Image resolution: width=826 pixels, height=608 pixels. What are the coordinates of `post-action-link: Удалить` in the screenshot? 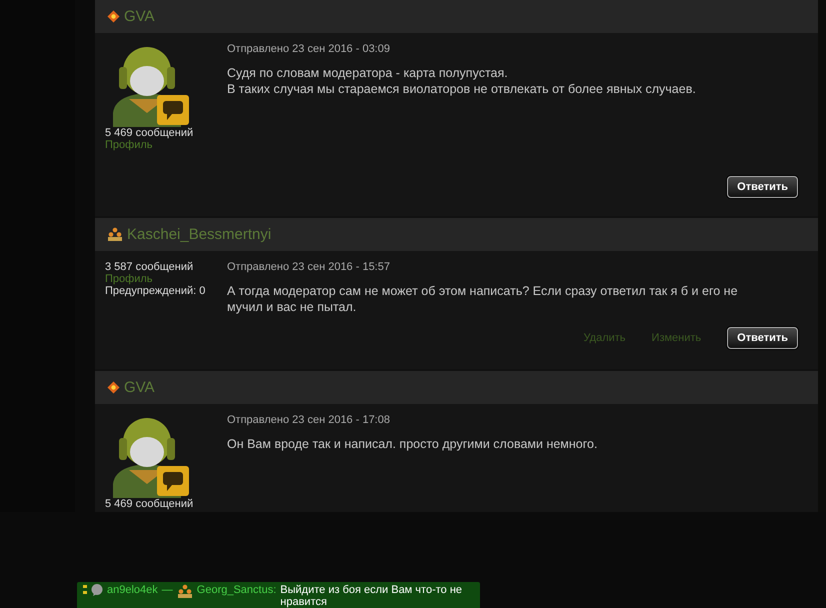 It's located at (605, 338).